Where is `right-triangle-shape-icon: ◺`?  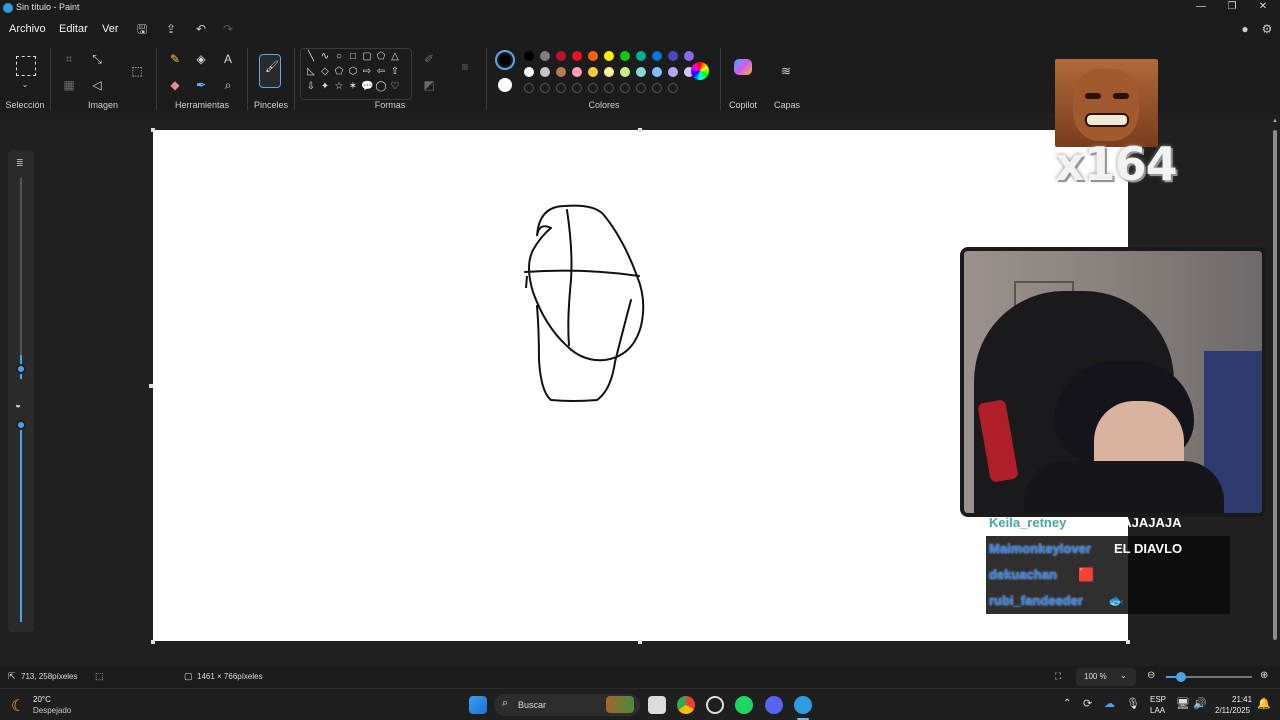
right-triangle-shape-icon: ◺ is located at coordinates (311, 72).